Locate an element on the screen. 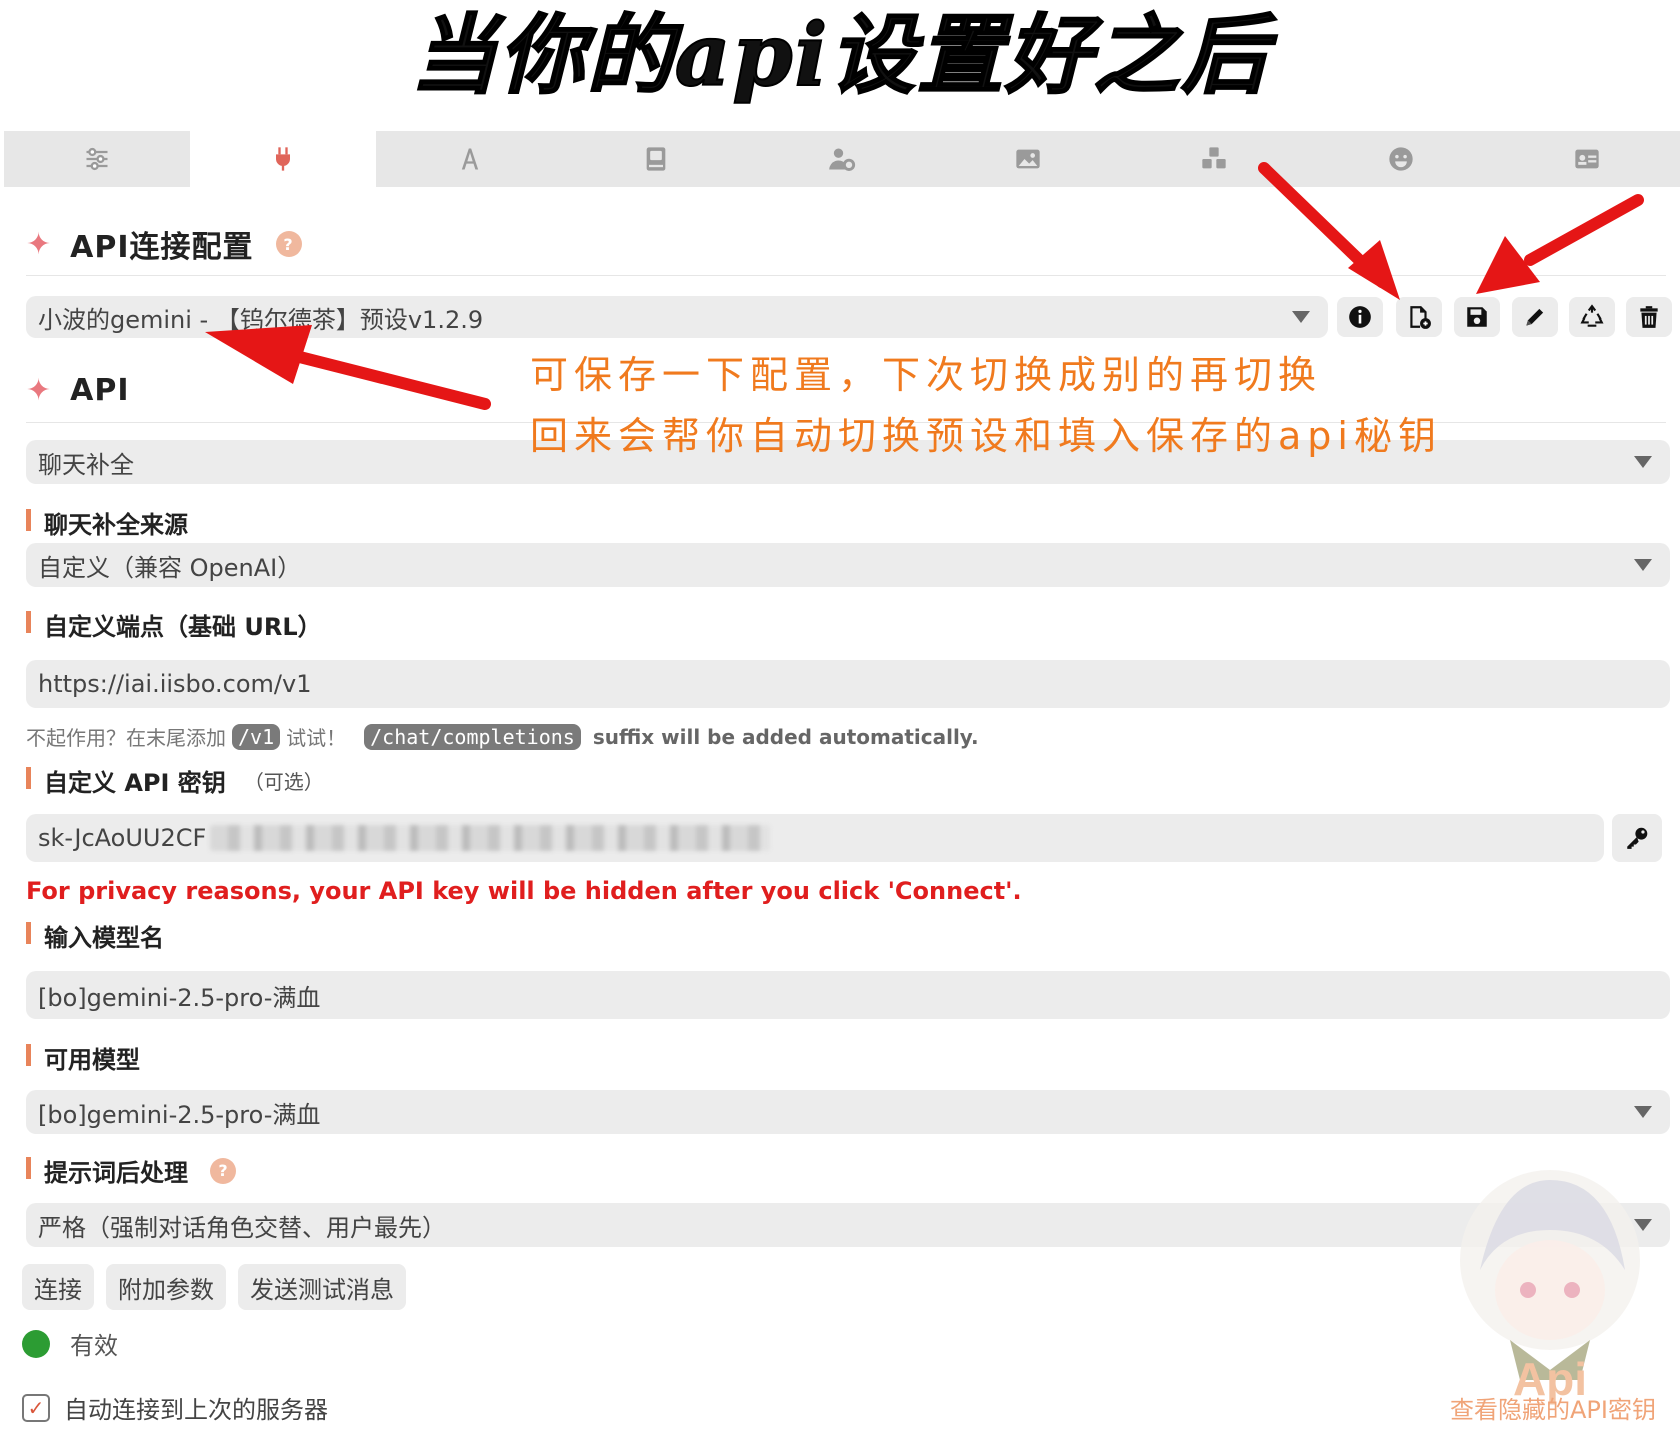 The height and width of the screenshot is (1440, 1680). view-hidden-api-key-link: 查看隐藏的API密钥 is located at coordinates (1553, 1407).